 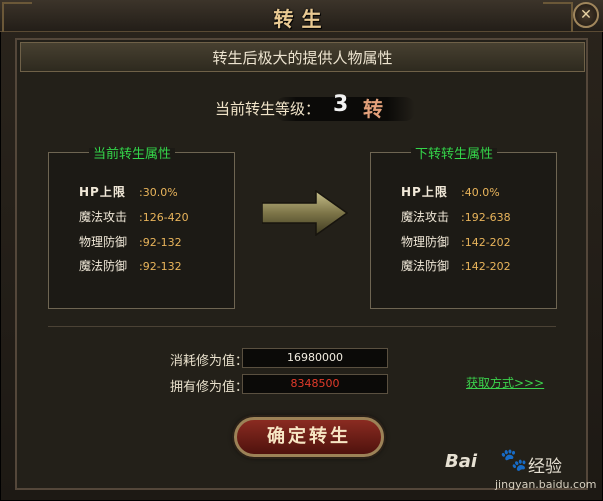 What do you see at coordinates (209, 361) in the screenshot?
I see `consume-label: 消耗修为值：` at bounding box center [209, 361].